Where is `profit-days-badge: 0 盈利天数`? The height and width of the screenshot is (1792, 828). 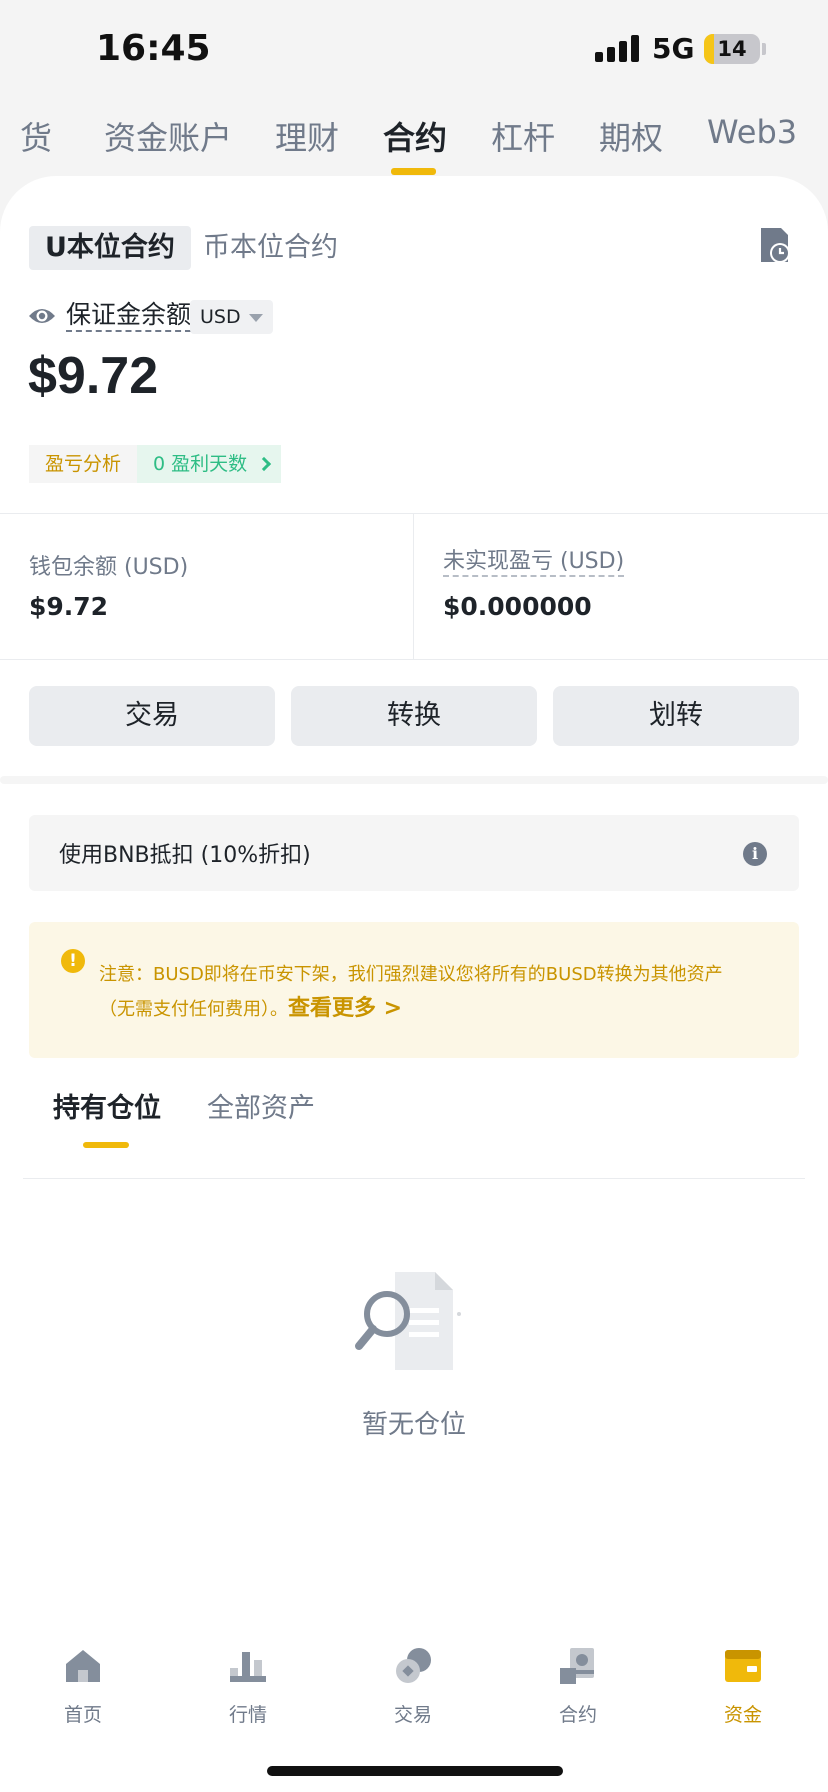
profit-days-badge: 0 盈利天数 is located at coordinates (209, 464).